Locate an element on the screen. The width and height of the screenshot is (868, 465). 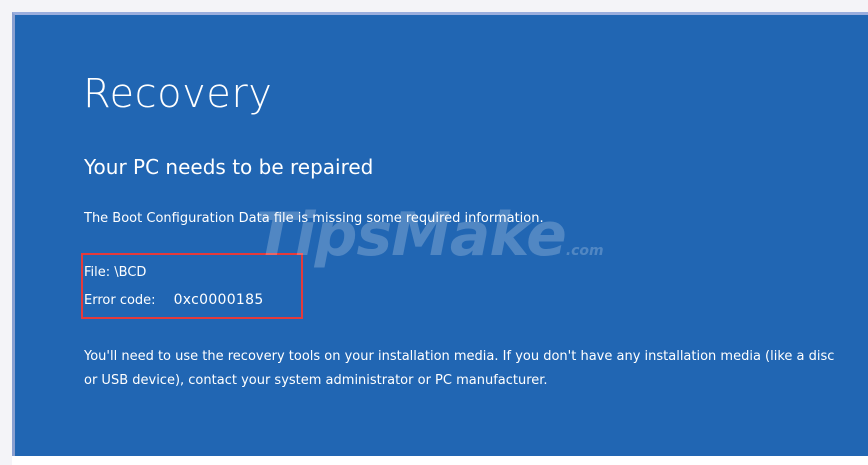
watermark: TipsMake.com is located at coordinates (429, 235).